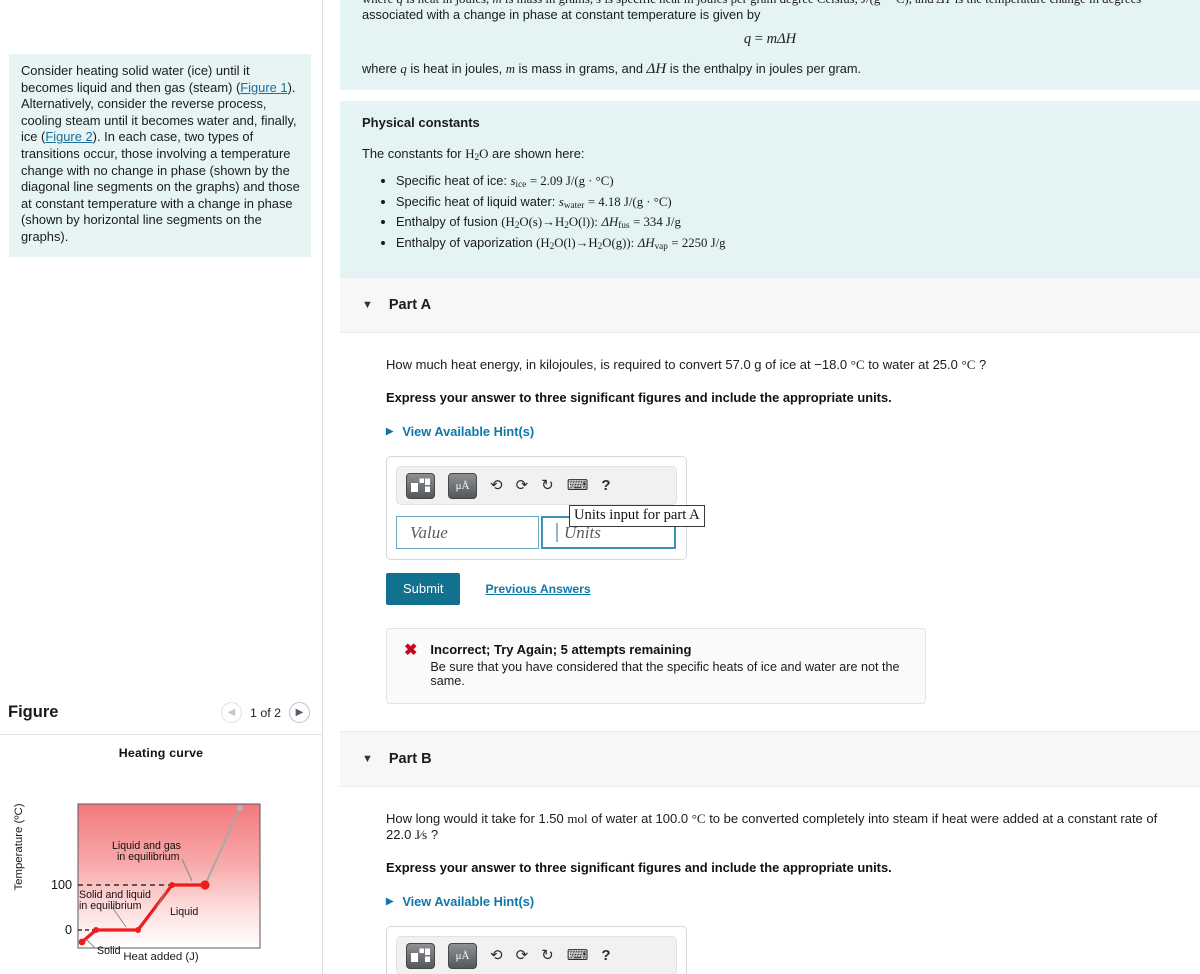 This screenshot has height=974, width=1200. I want to click on part-b-q-prefix: How long would it take for 1.50, so click(477, 819).